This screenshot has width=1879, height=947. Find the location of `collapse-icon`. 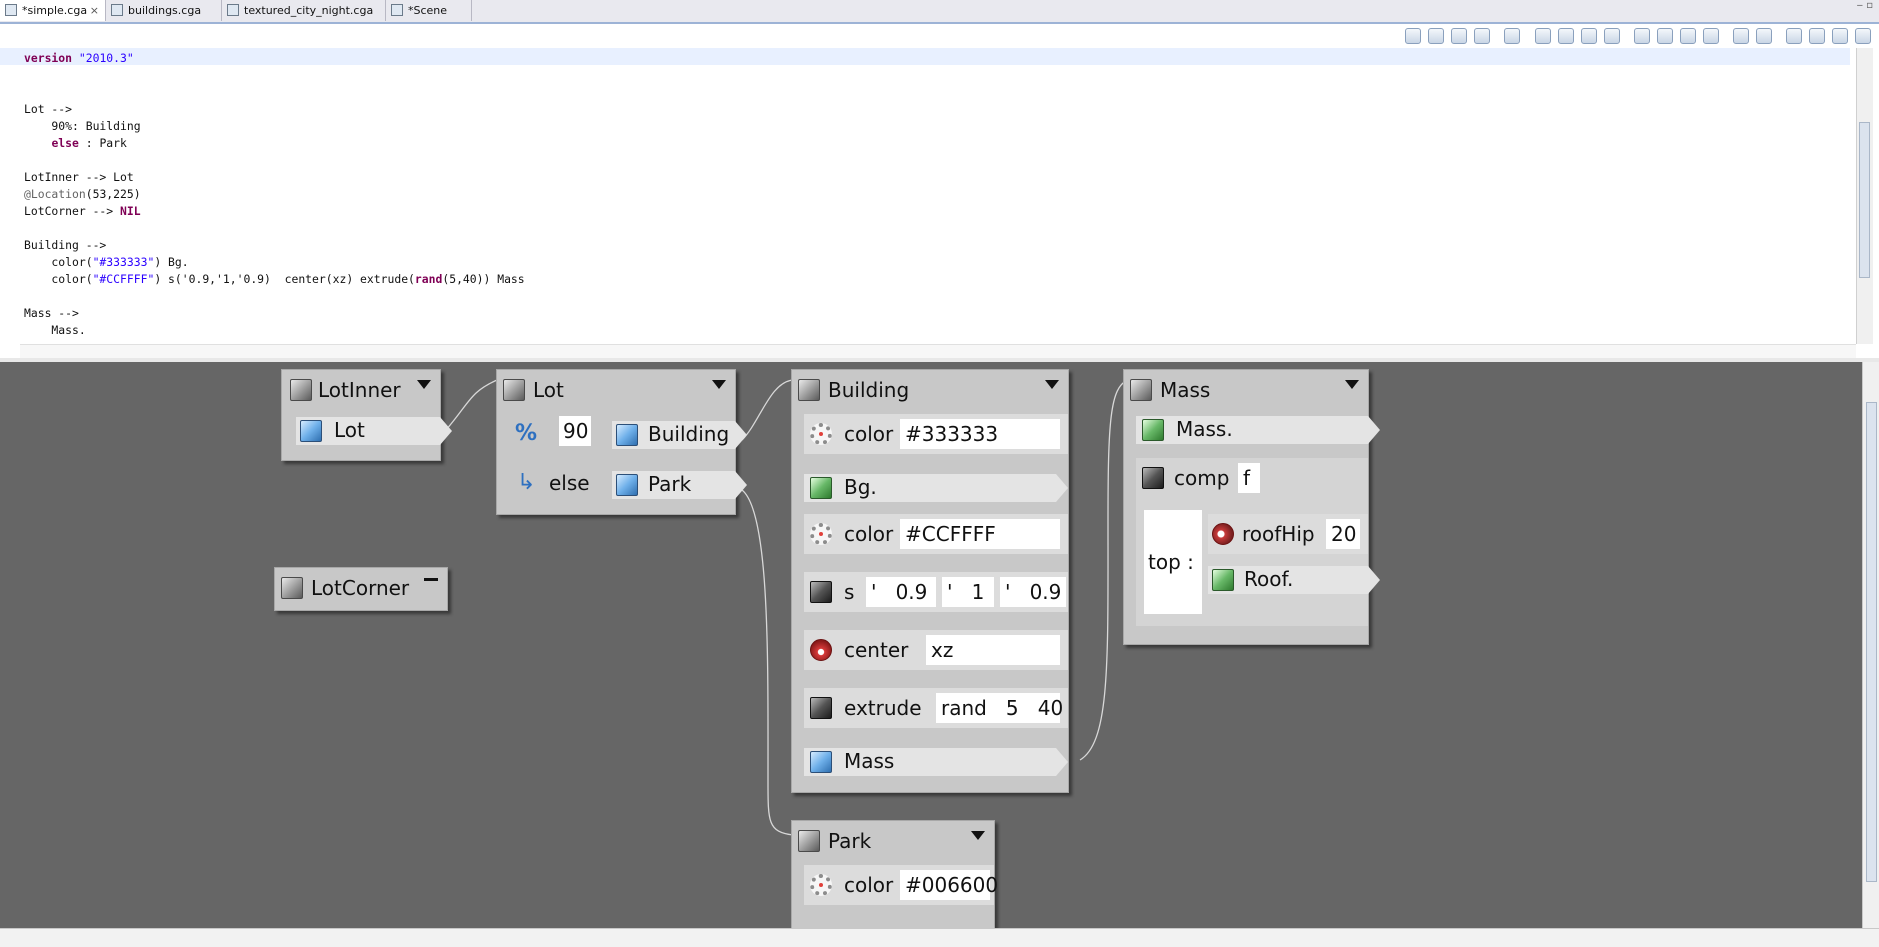

collapse-icon is located at coordinates (431, 579).